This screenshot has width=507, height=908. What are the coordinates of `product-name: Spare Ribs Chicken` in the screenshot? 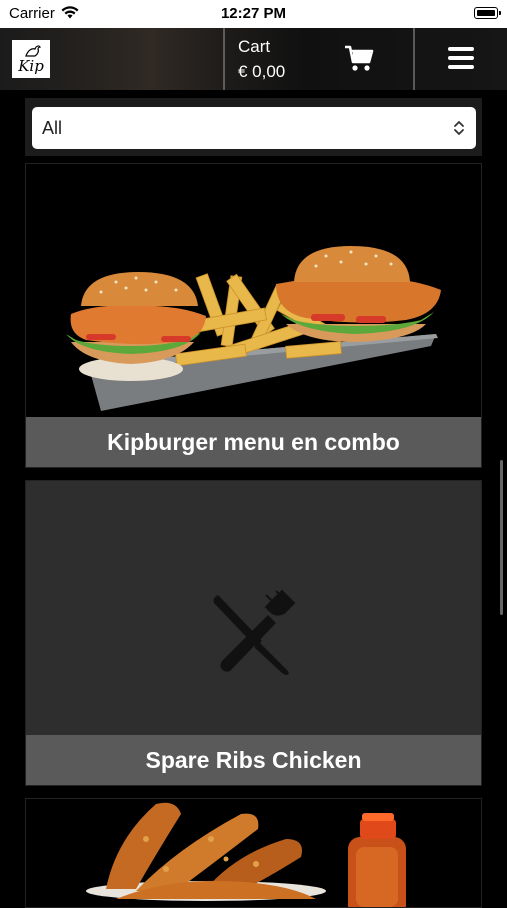 It's located at (253, 760).